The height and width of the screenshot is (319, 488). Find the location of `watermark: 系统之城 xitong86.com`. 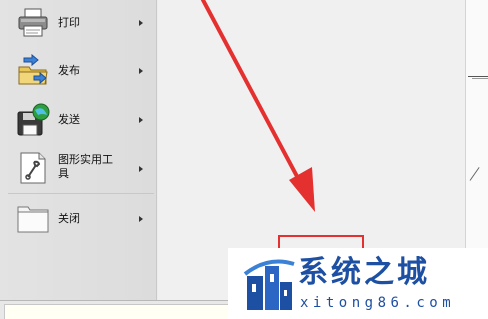

watermark: 系统之城 xitong86.com is located at coordinates (358, 283).